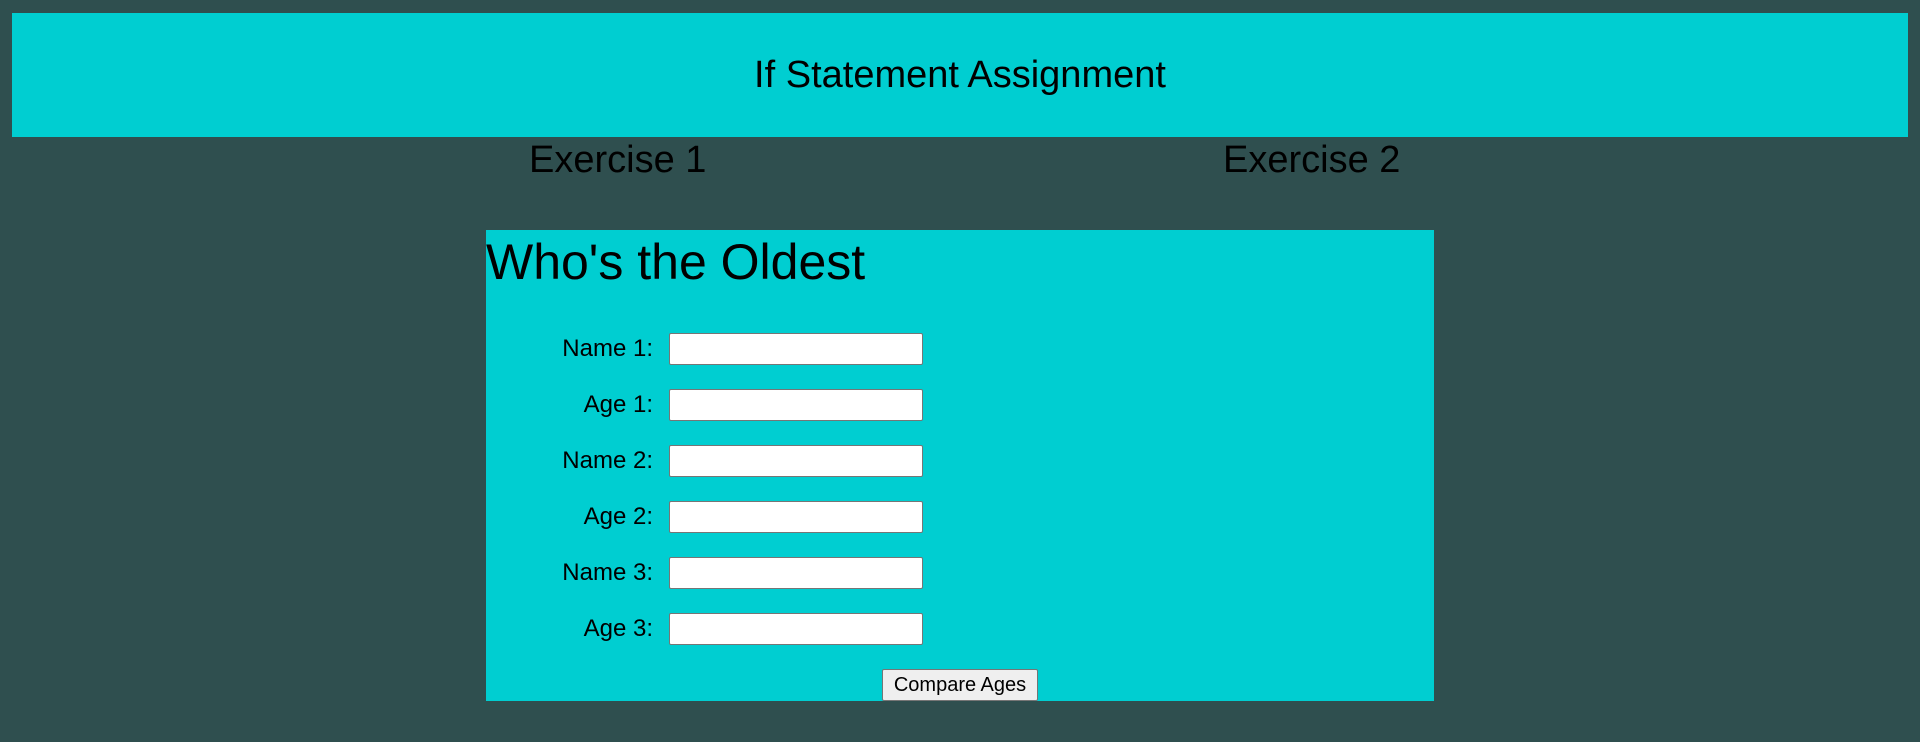  What do you see at coordinates (796, 405) in the screenshot?
I see `age-1-input` at bounding box center [796, 405].